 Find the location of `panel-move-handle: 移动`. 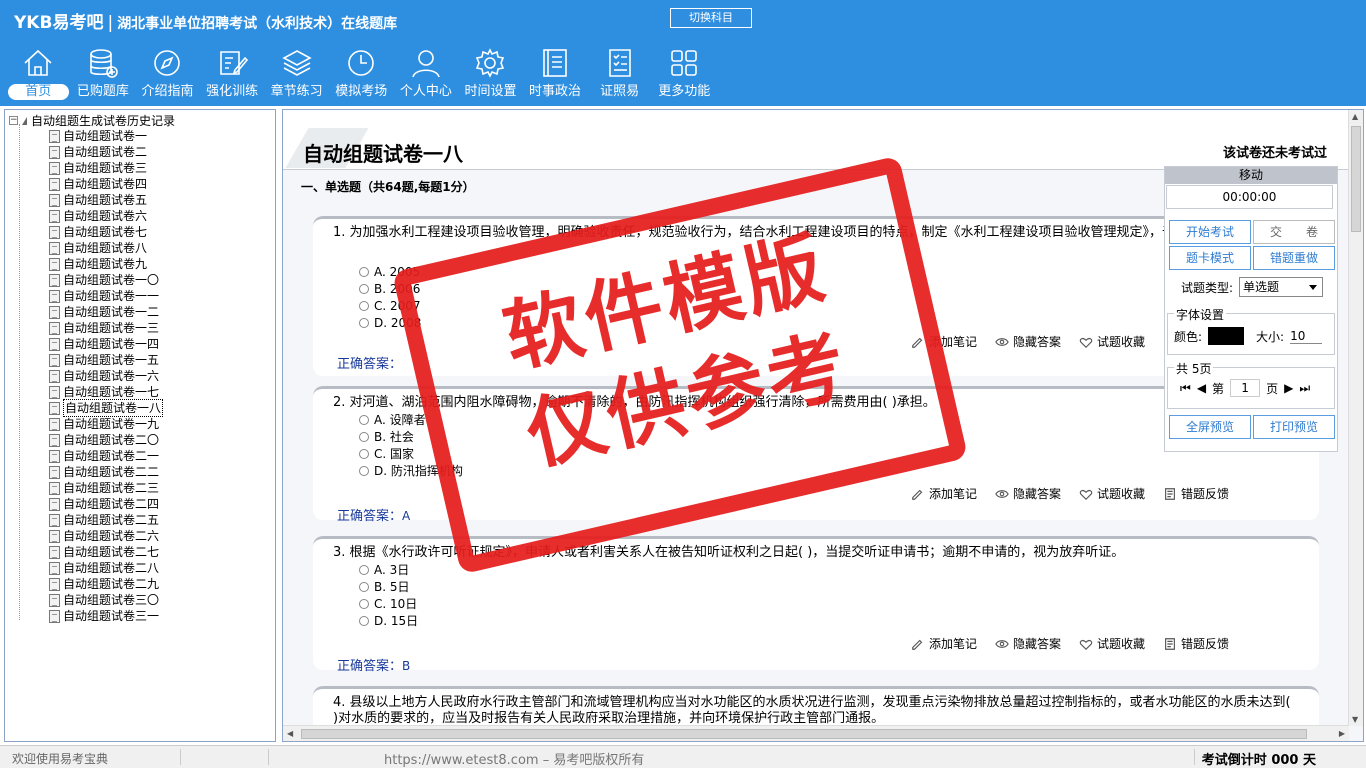

panel-move-handle: 移动 is located at coordinates (1251, 175).